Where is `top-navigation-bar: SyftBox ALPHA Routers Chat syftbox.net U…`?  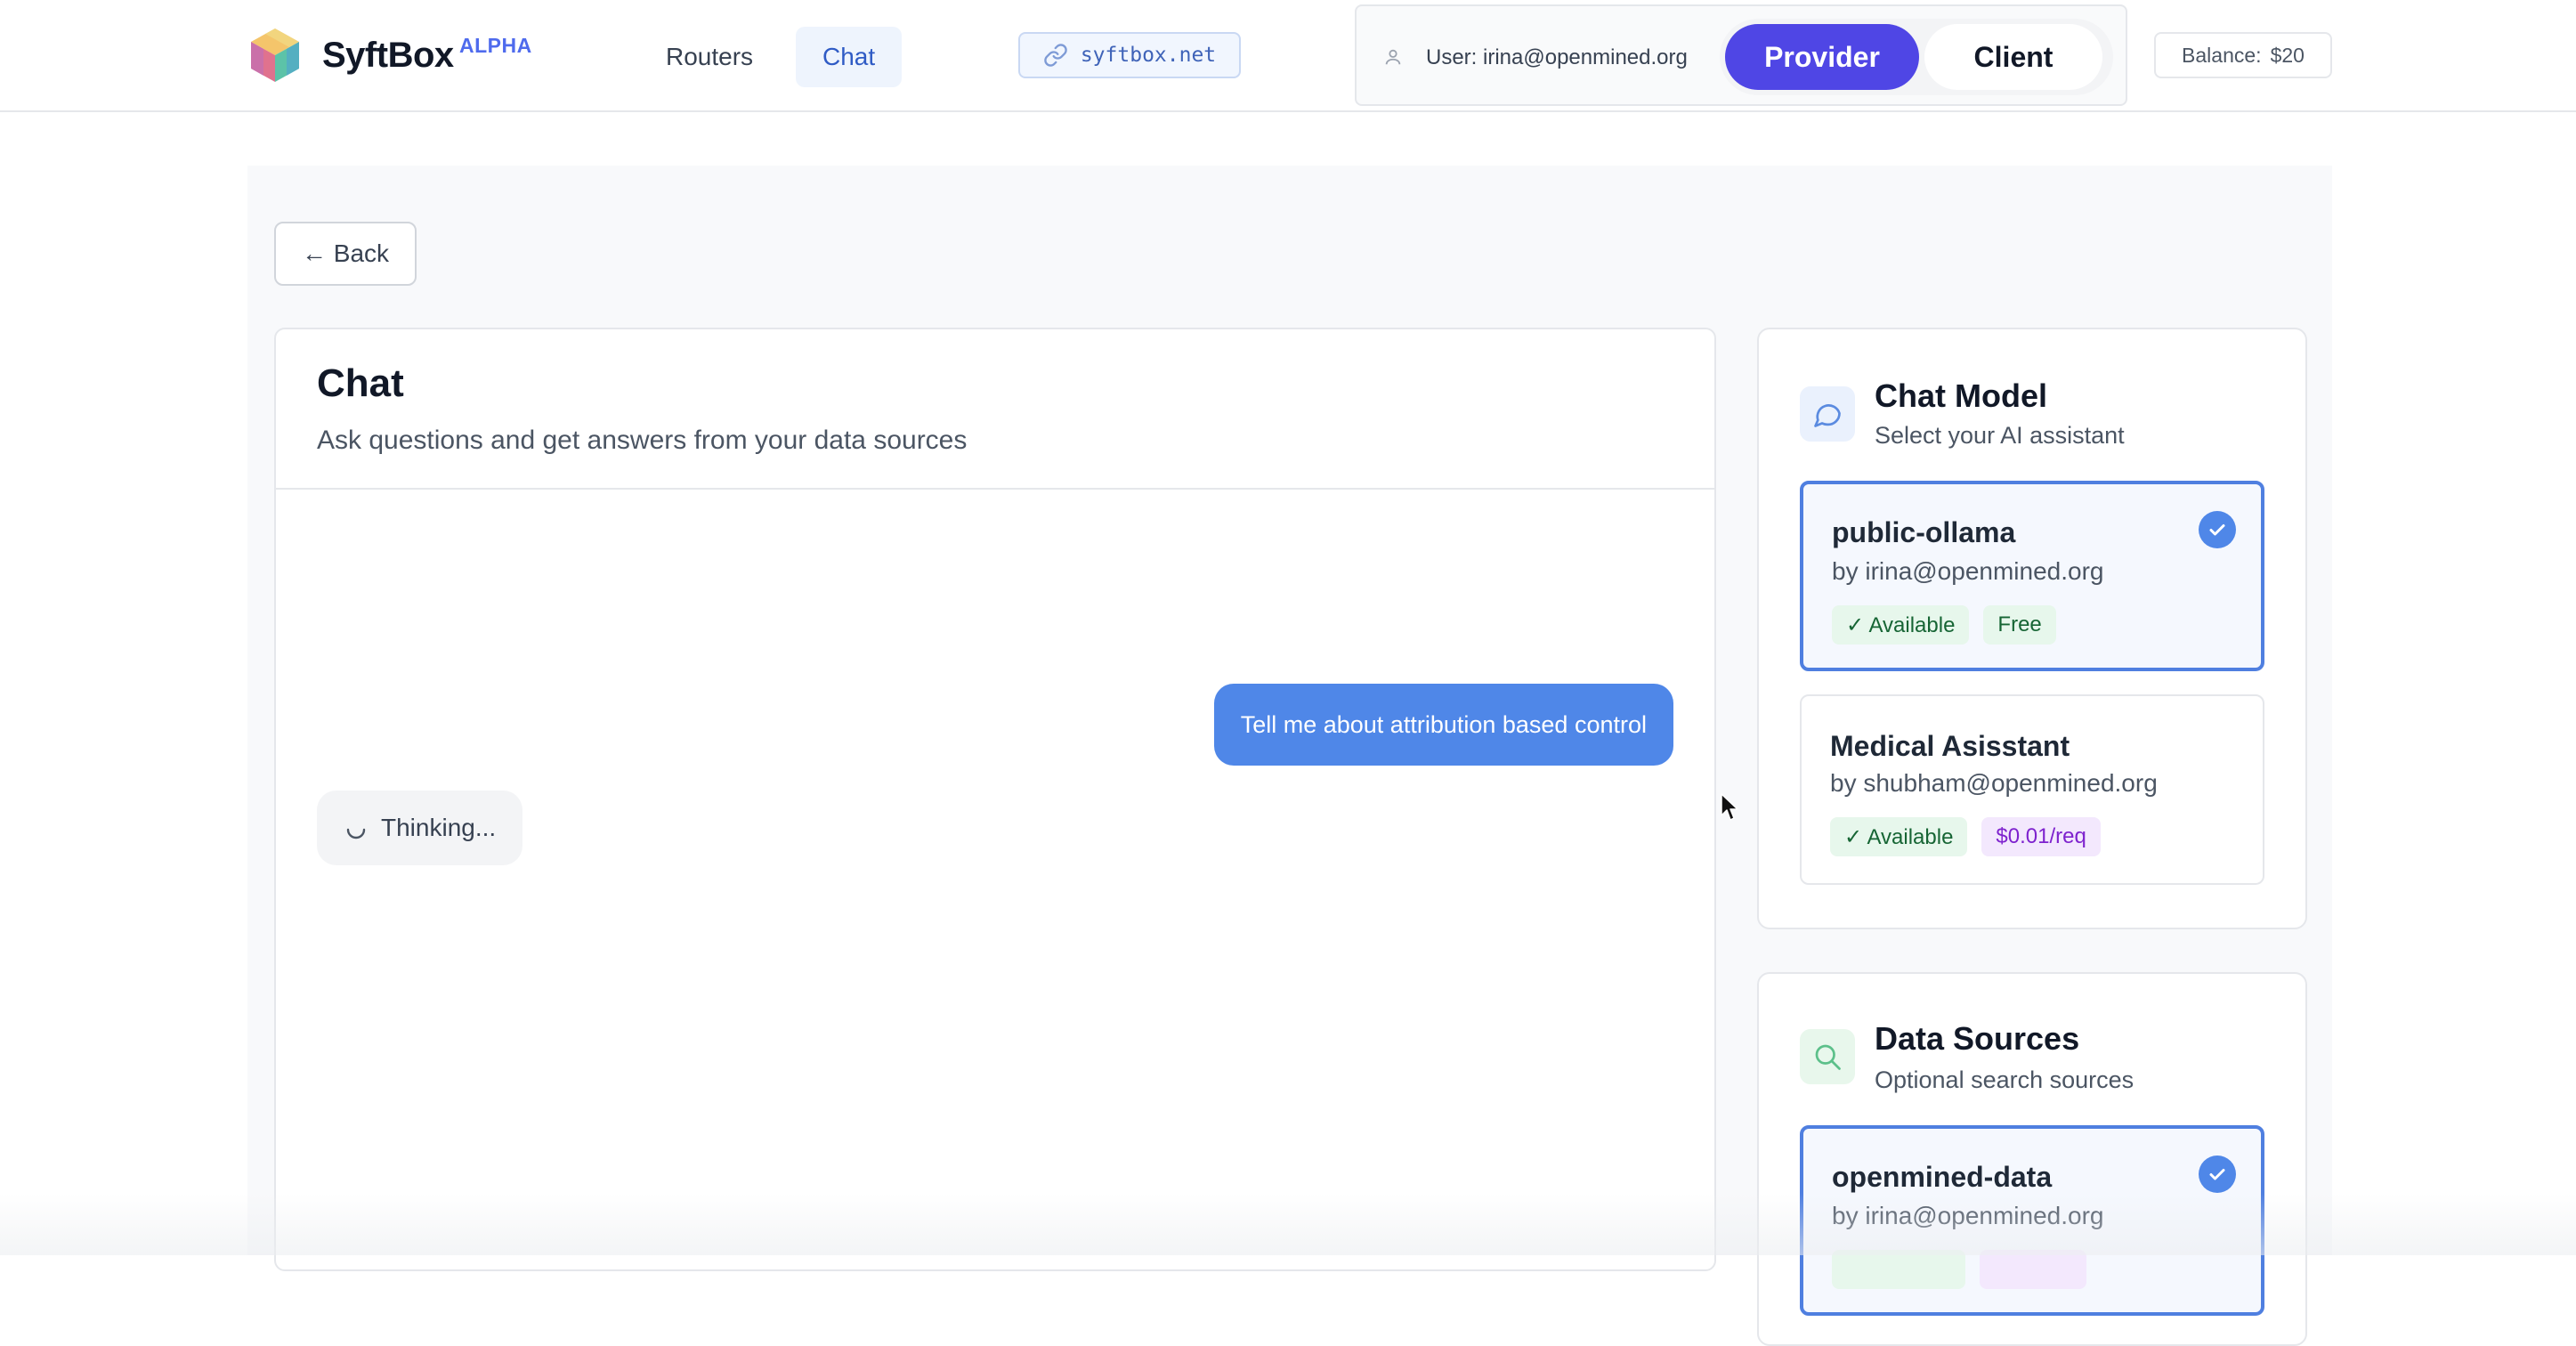
top-navigation-bar: SyftBox ALPHA Routers Chat syftbox.net U… is located at coordinates (1288, 56).